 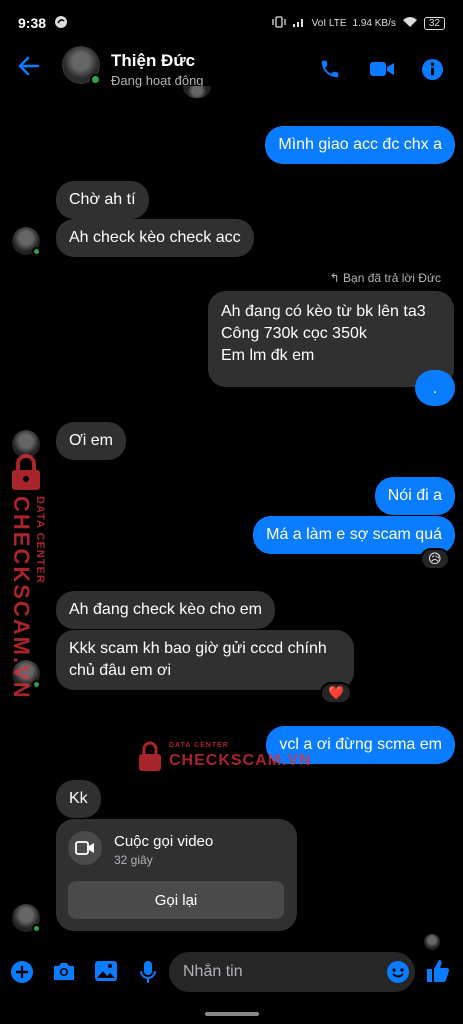 I want to click on battery-indicator: 32, so click(x=434, y=23).